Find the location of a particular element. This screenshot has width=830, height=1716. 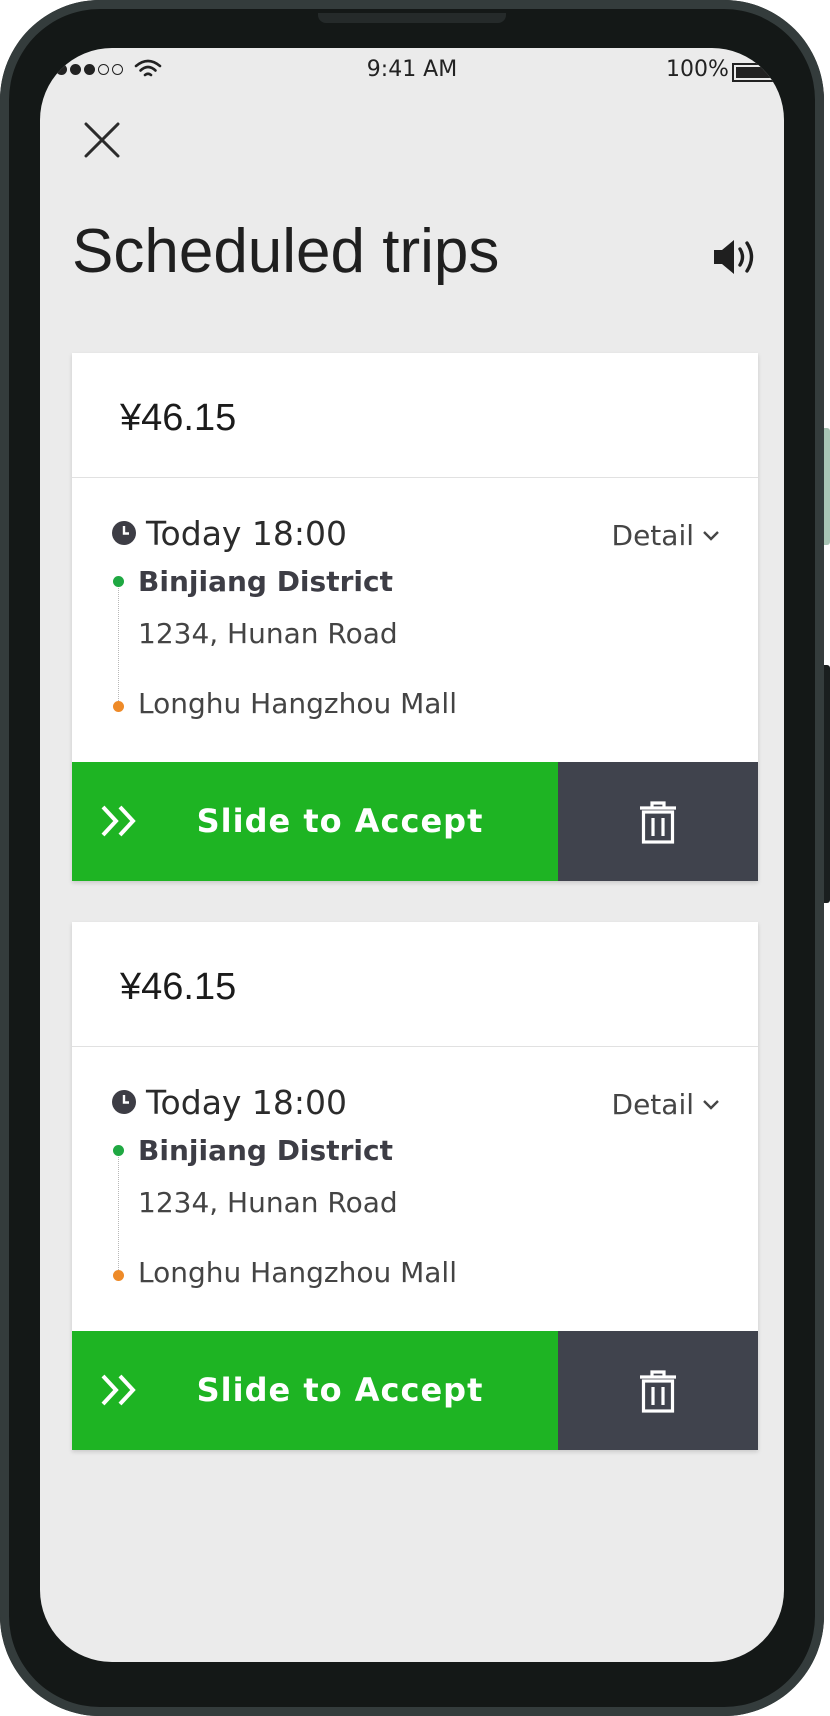

speaker-notch is located at coordinates (412, 18).